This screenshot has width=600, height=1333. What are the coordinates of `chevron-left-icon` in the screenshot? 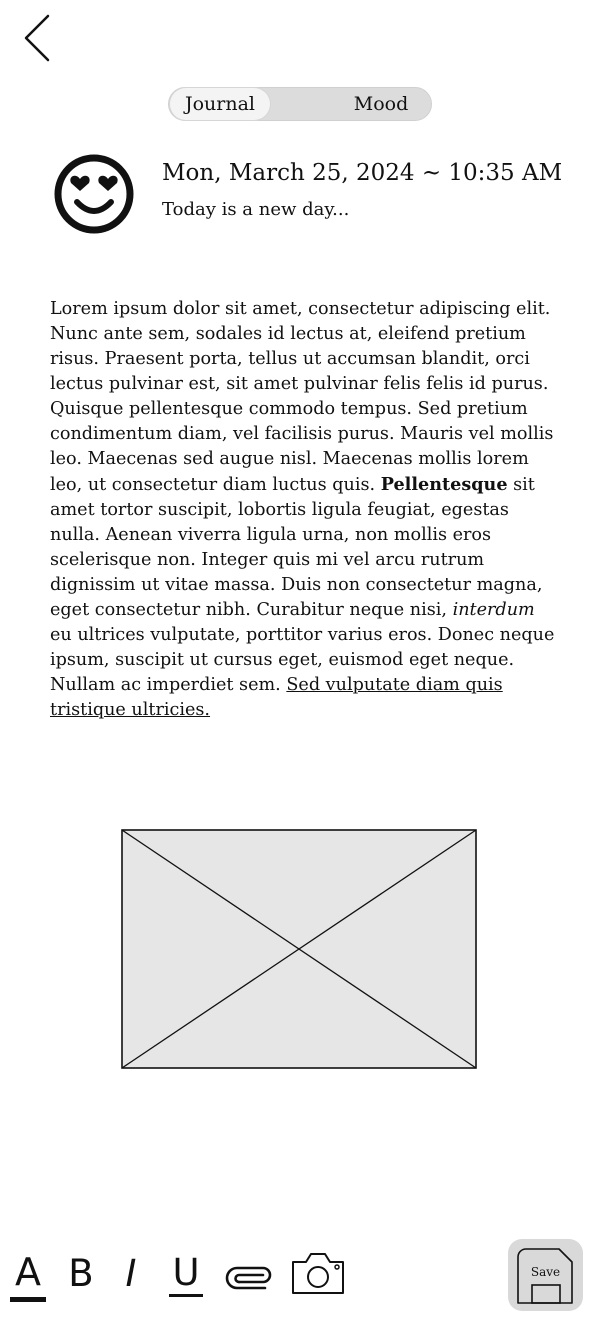 It's located at (37, 38).